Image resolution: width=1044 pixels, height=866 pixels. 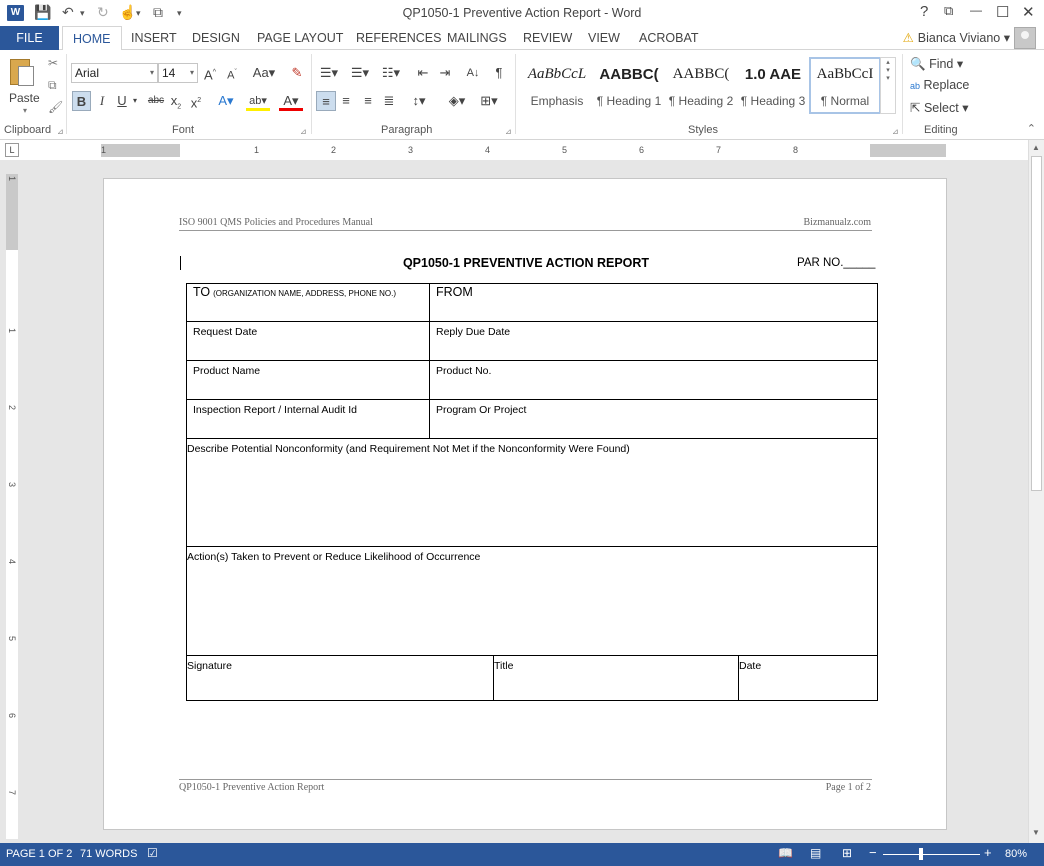 What do you see at coordinates (419, 101) in the screenshot?
I see `line-spacing-icon: ↕▾` at bounding box center [419, 101].